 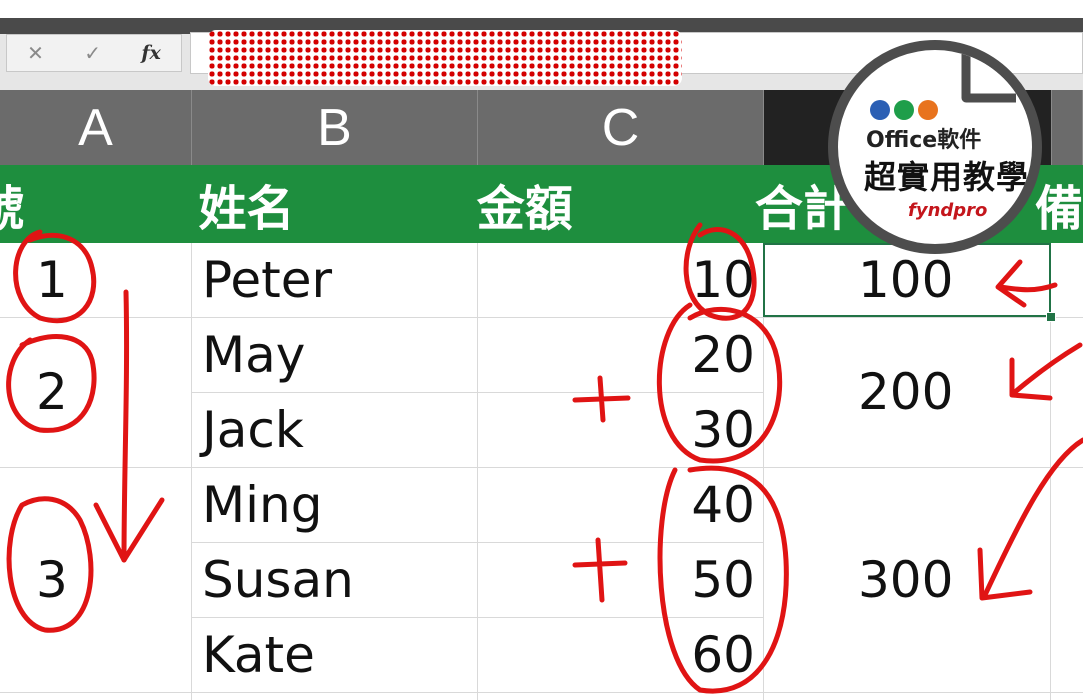 What do you see at coordinates (621, 127) in the screenshot?
I see `column-header-c: C` at bounding box center [621, 127].